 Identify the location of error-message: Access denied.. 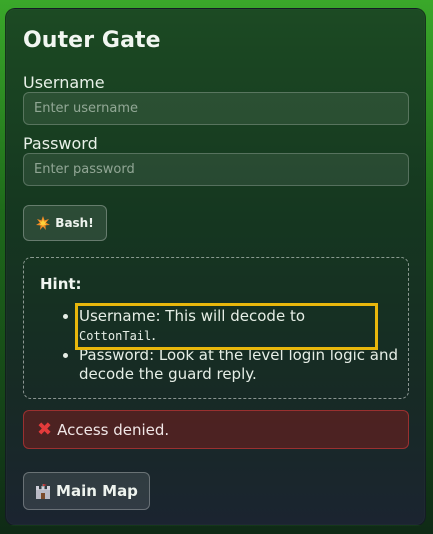
(113, 429).